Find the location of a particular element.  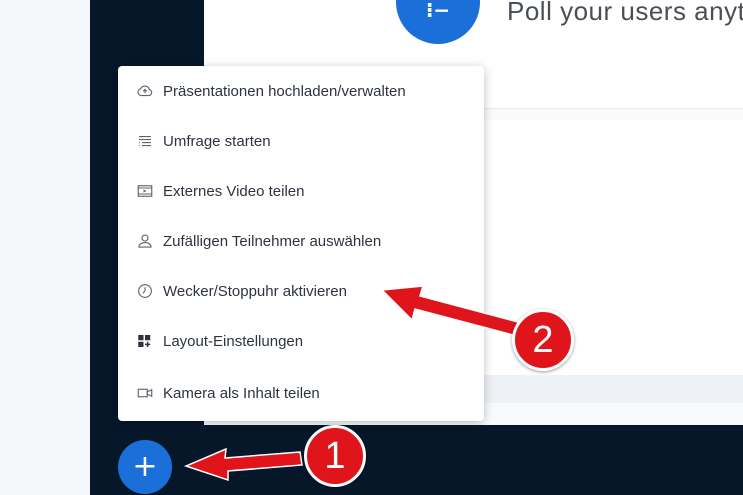

annotation-badge-2: 2 is located at coordinates (543, 340).